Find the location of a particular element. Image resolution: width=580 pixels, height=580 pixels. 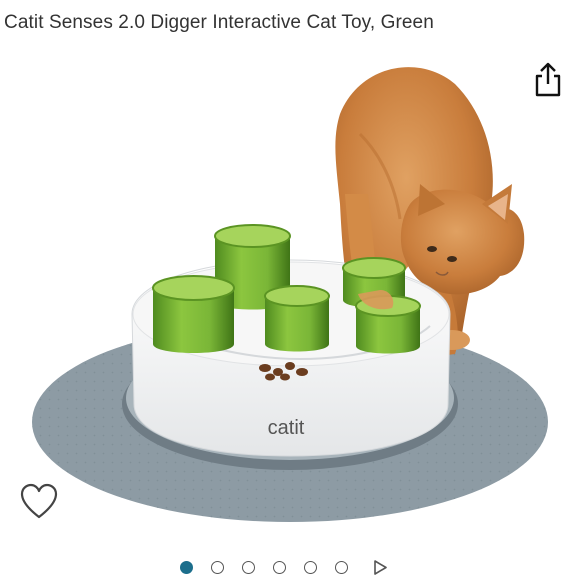

image-carousel-dots is located at coordinates (295, 569).